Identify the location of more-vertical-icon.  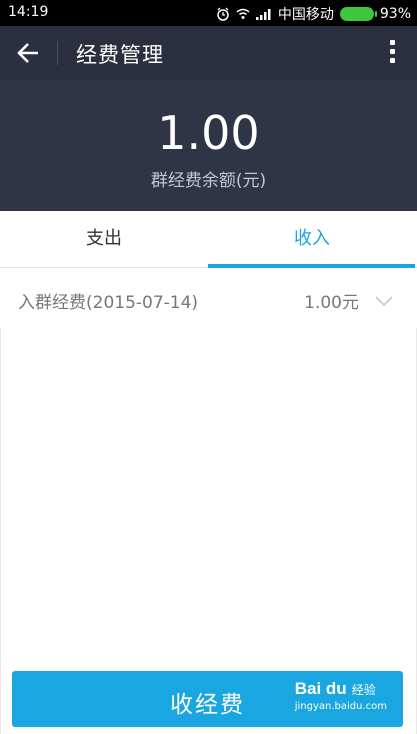
(392, 42).